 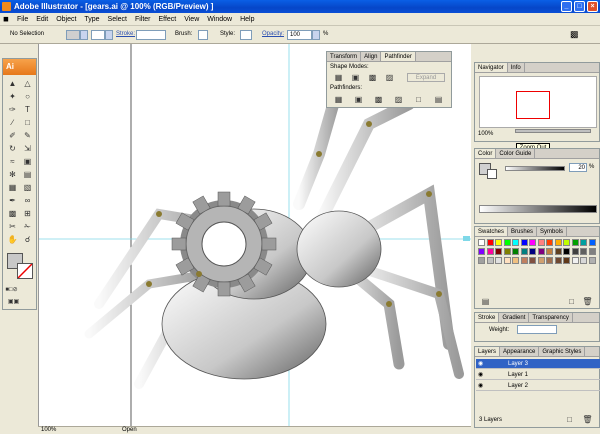 I want to click on style-field, so click(x=246, y=35).